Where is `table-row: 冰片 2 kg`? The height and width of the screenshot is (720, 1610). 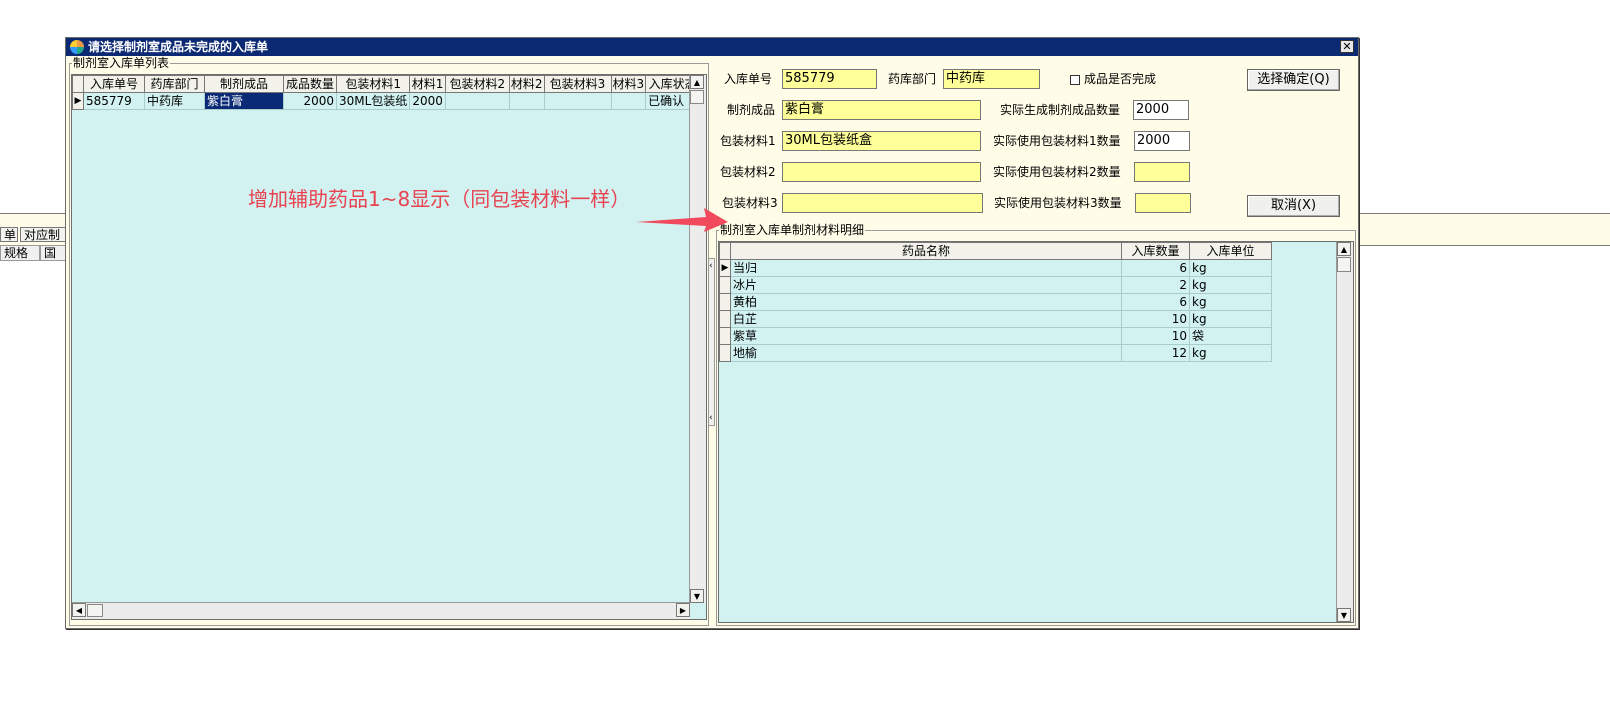
table-row: 冰片 2 kg is located at coordinates (995, 285).